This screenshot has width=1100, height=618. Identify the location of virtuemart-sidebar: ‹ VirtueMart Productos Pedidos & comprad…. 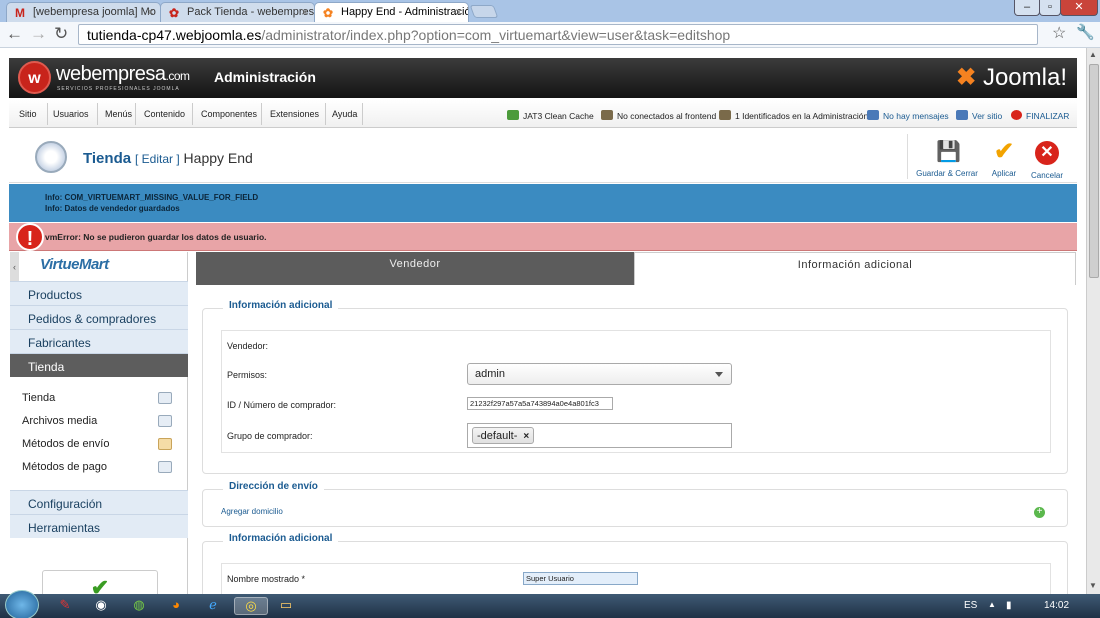
(99, 426).